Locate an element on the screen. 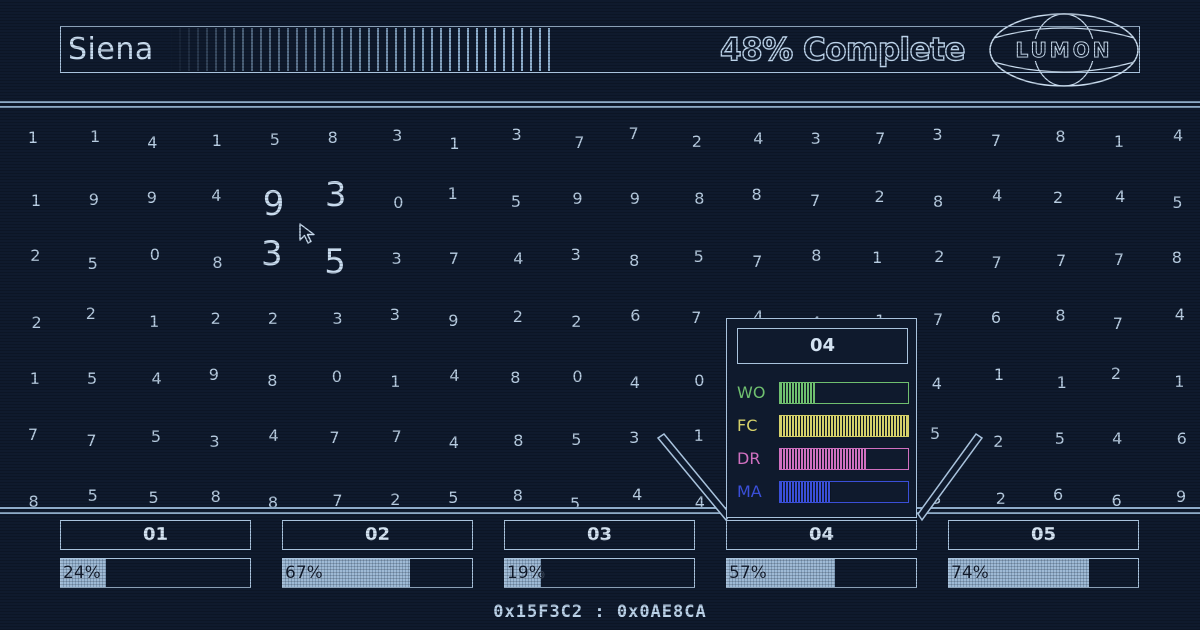 Image resolution: width=1200 pixels, height=630 pixels. grid-number-selected: 5 is located at coordinates (335, 262).